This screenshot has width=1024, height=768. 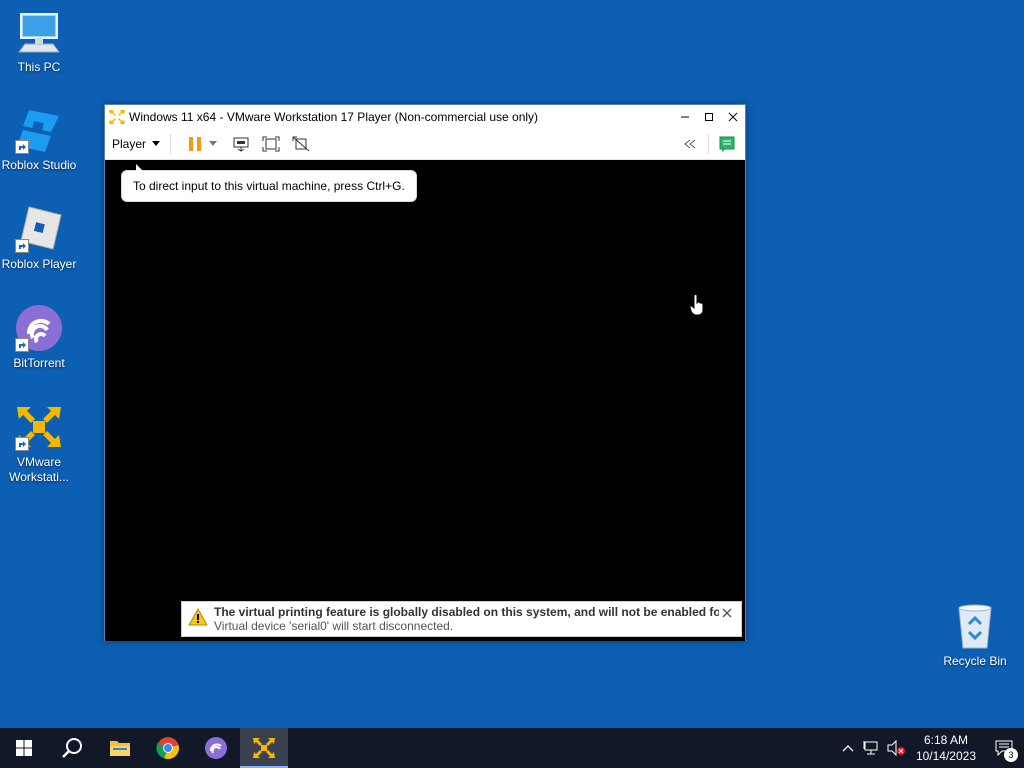 I want to click on pause-button, so click(x=195, y=144).